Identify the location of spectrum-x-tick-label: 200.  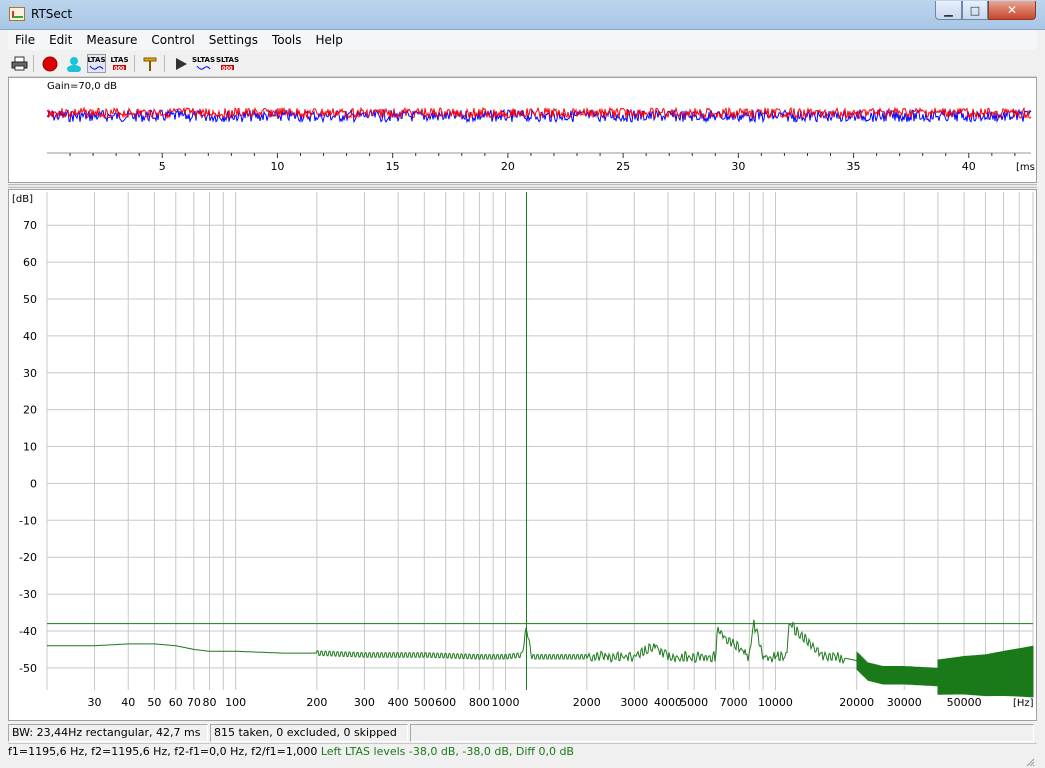
(316, 702).